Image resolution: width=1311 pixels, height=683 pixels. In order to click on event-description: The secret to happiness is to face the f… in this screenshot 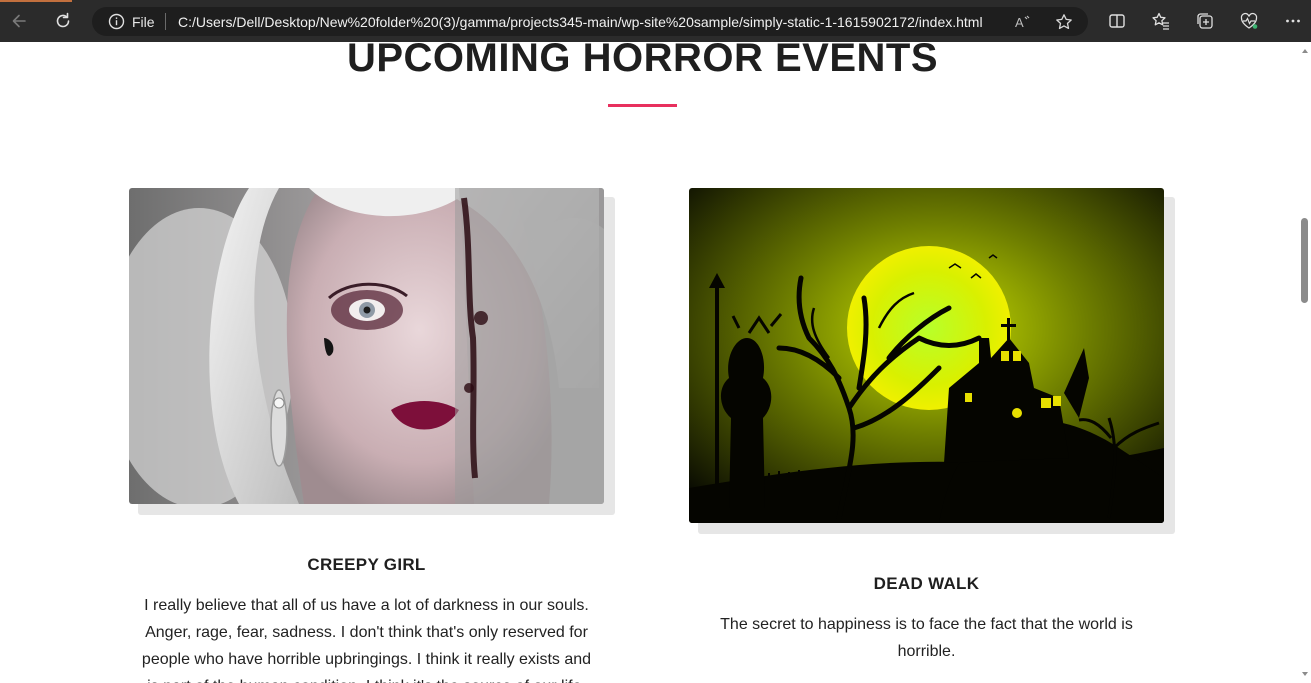, I will do `click(926, 638)`.